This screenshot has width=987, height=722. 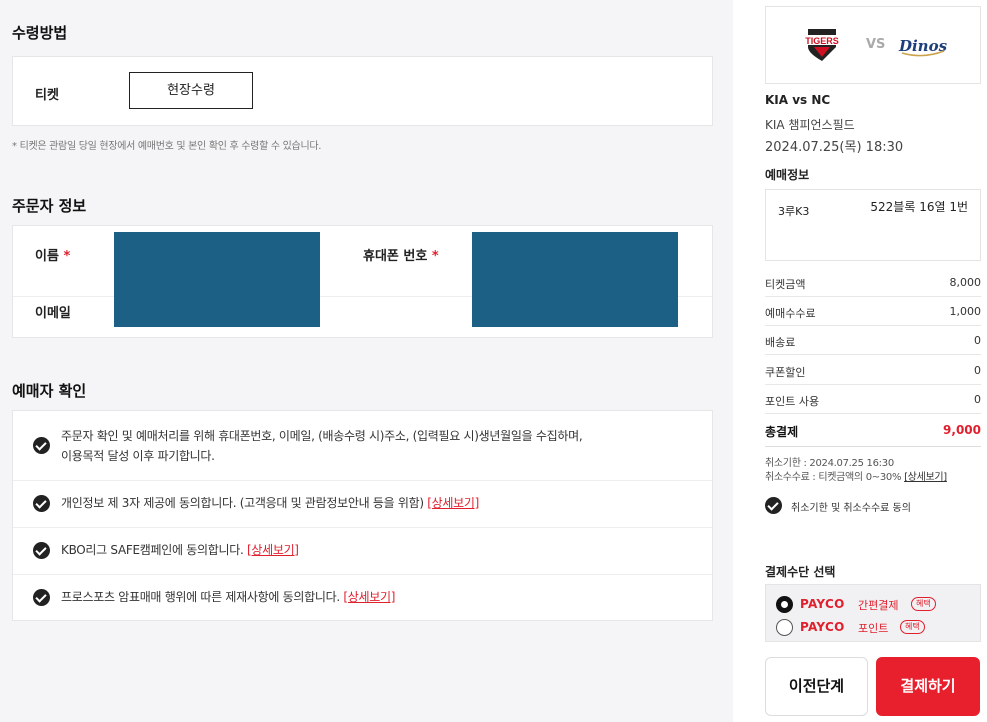 I want to click on cancel-agree-label: 취소기한 및 취소수수료 동의, so click(x=851, y=508).